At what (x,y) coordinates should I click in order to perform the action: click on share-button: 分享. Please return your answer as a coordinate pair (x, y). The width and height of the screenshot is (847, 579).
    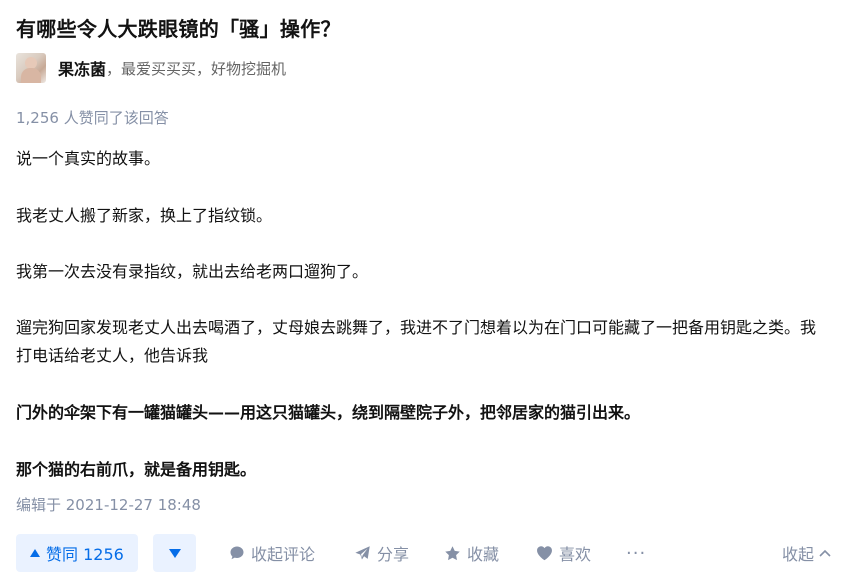
    Looking at the image, I should click on (381, 553).